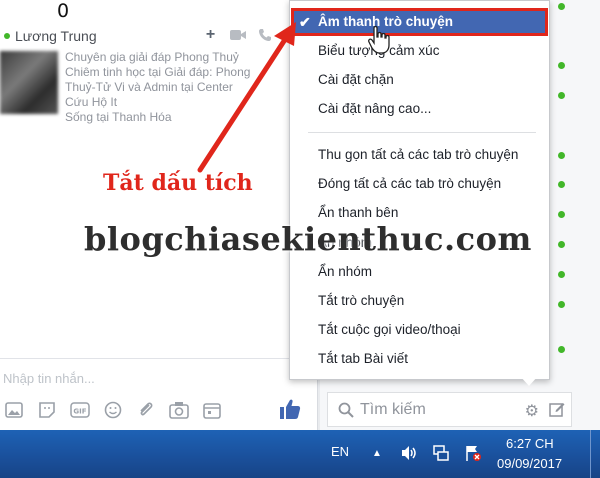  I want to click on profile-line: Sống tại Thanh Hóa, so click(118, 117).